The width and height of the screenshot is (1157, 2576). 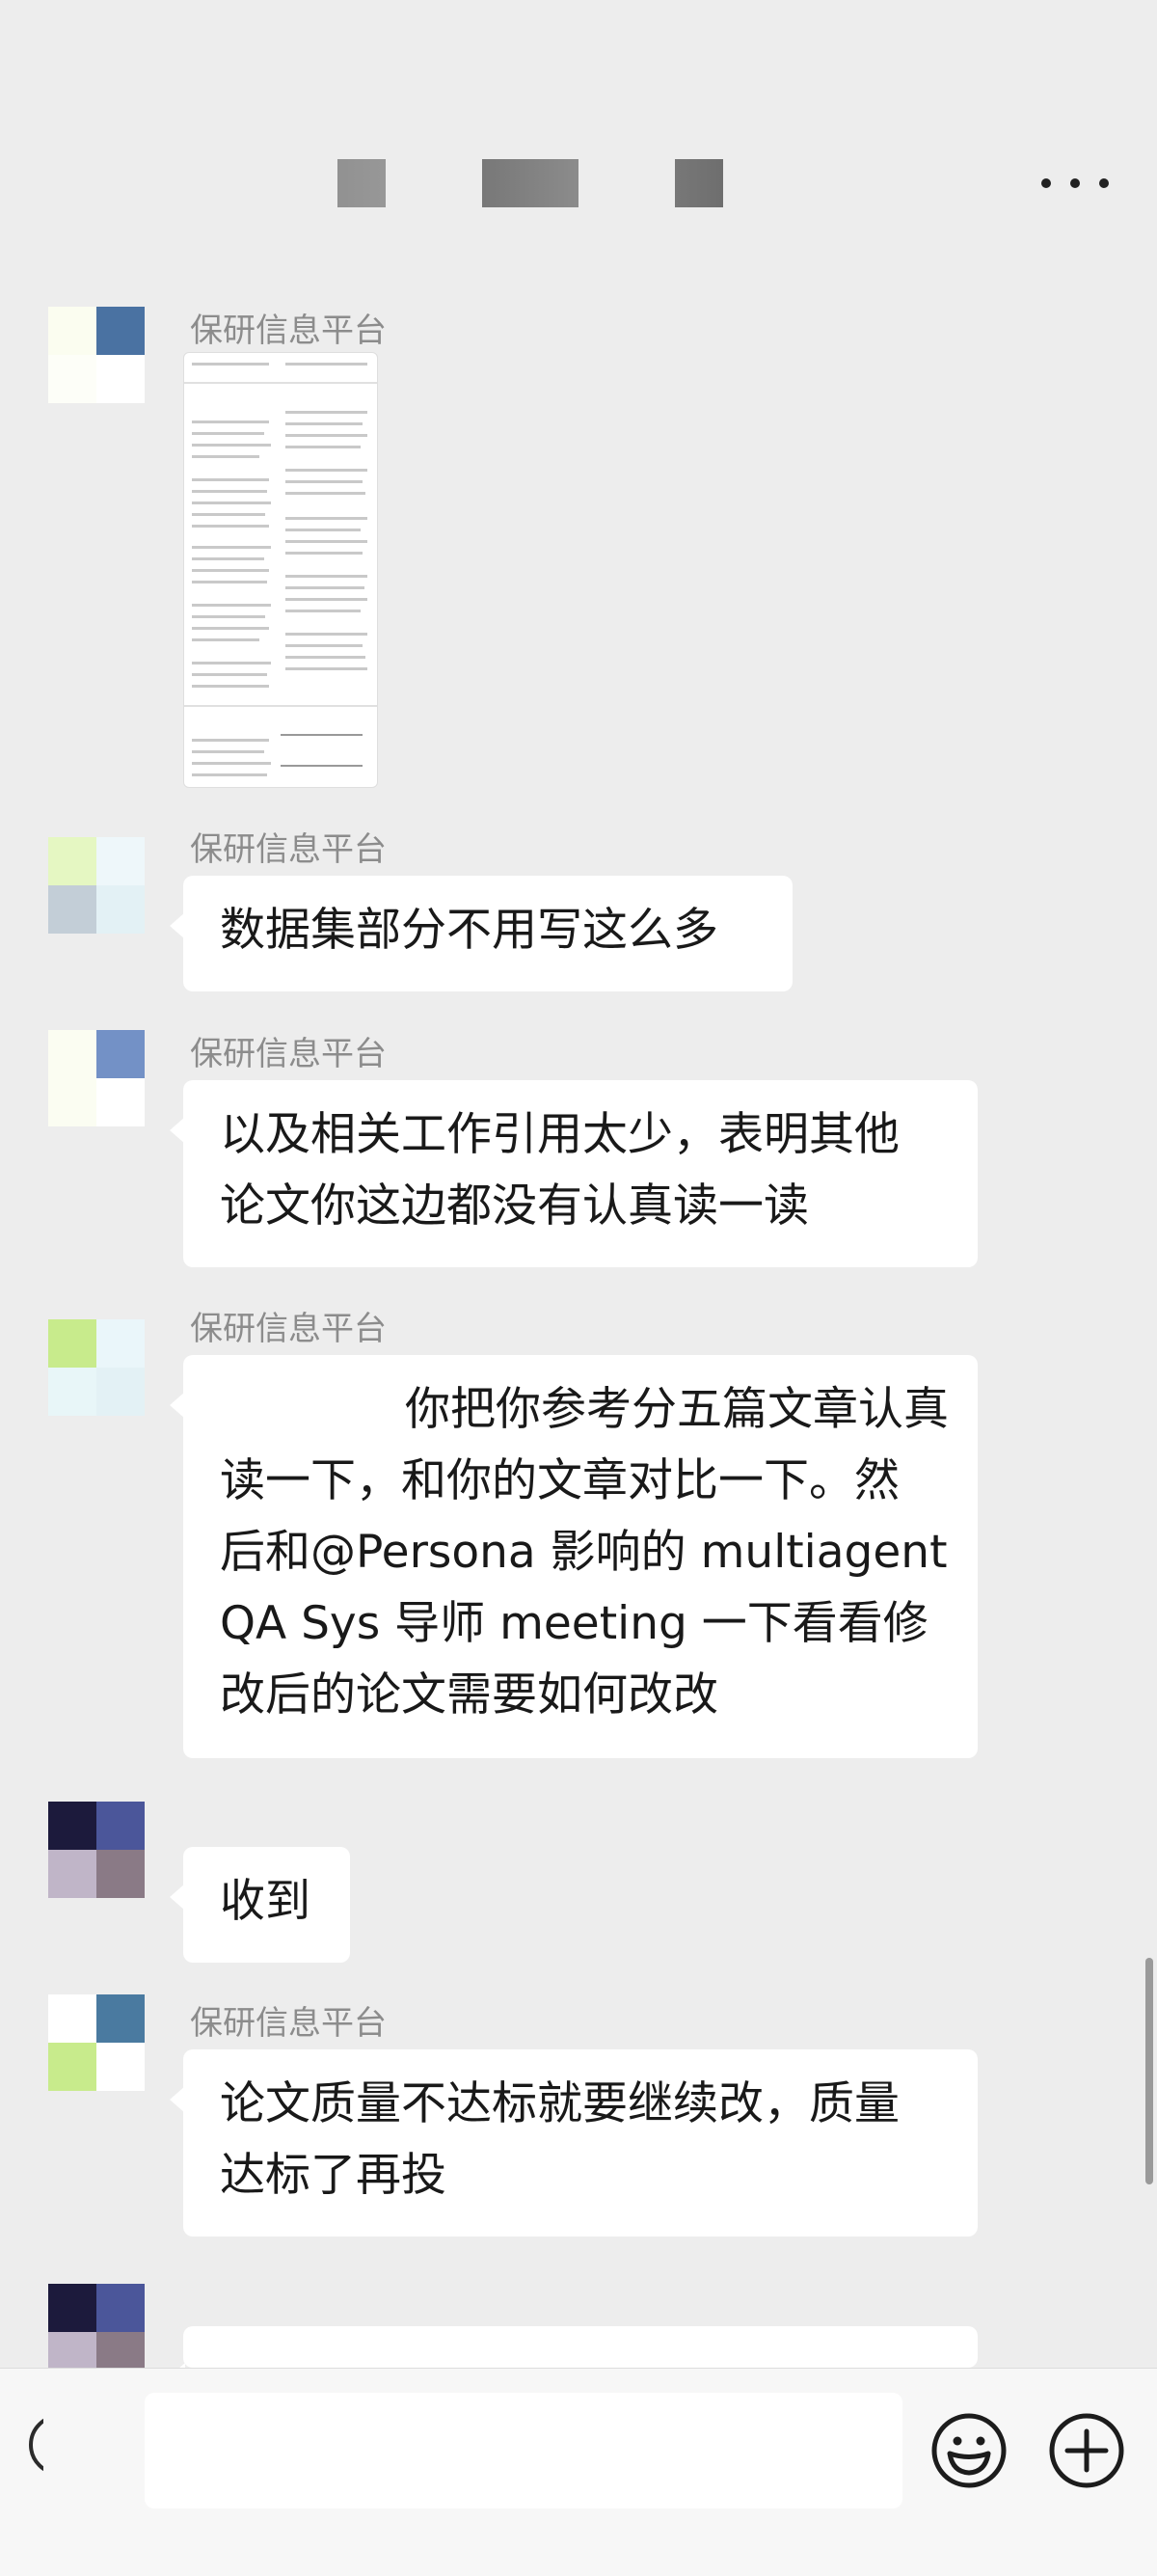 I want to click on plus-icon, so click(x=1086, y=2450).